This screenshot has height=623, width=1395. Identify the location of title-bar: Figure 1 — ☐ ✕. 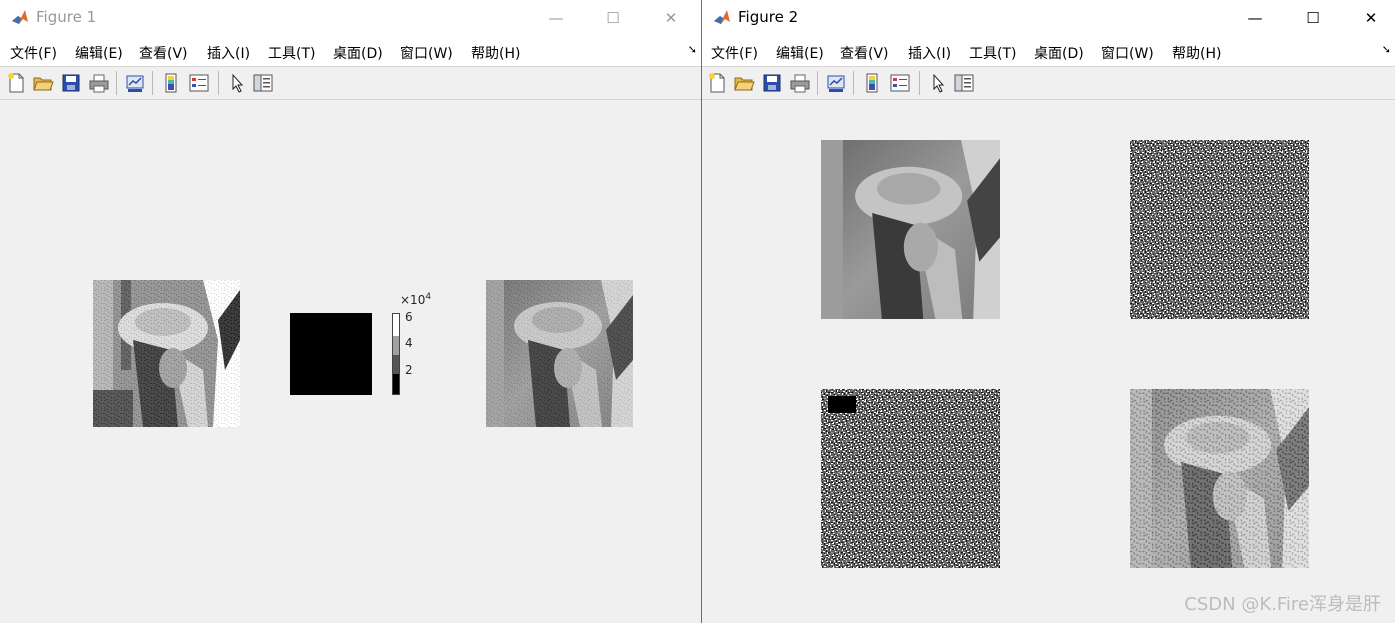
(350, 18).